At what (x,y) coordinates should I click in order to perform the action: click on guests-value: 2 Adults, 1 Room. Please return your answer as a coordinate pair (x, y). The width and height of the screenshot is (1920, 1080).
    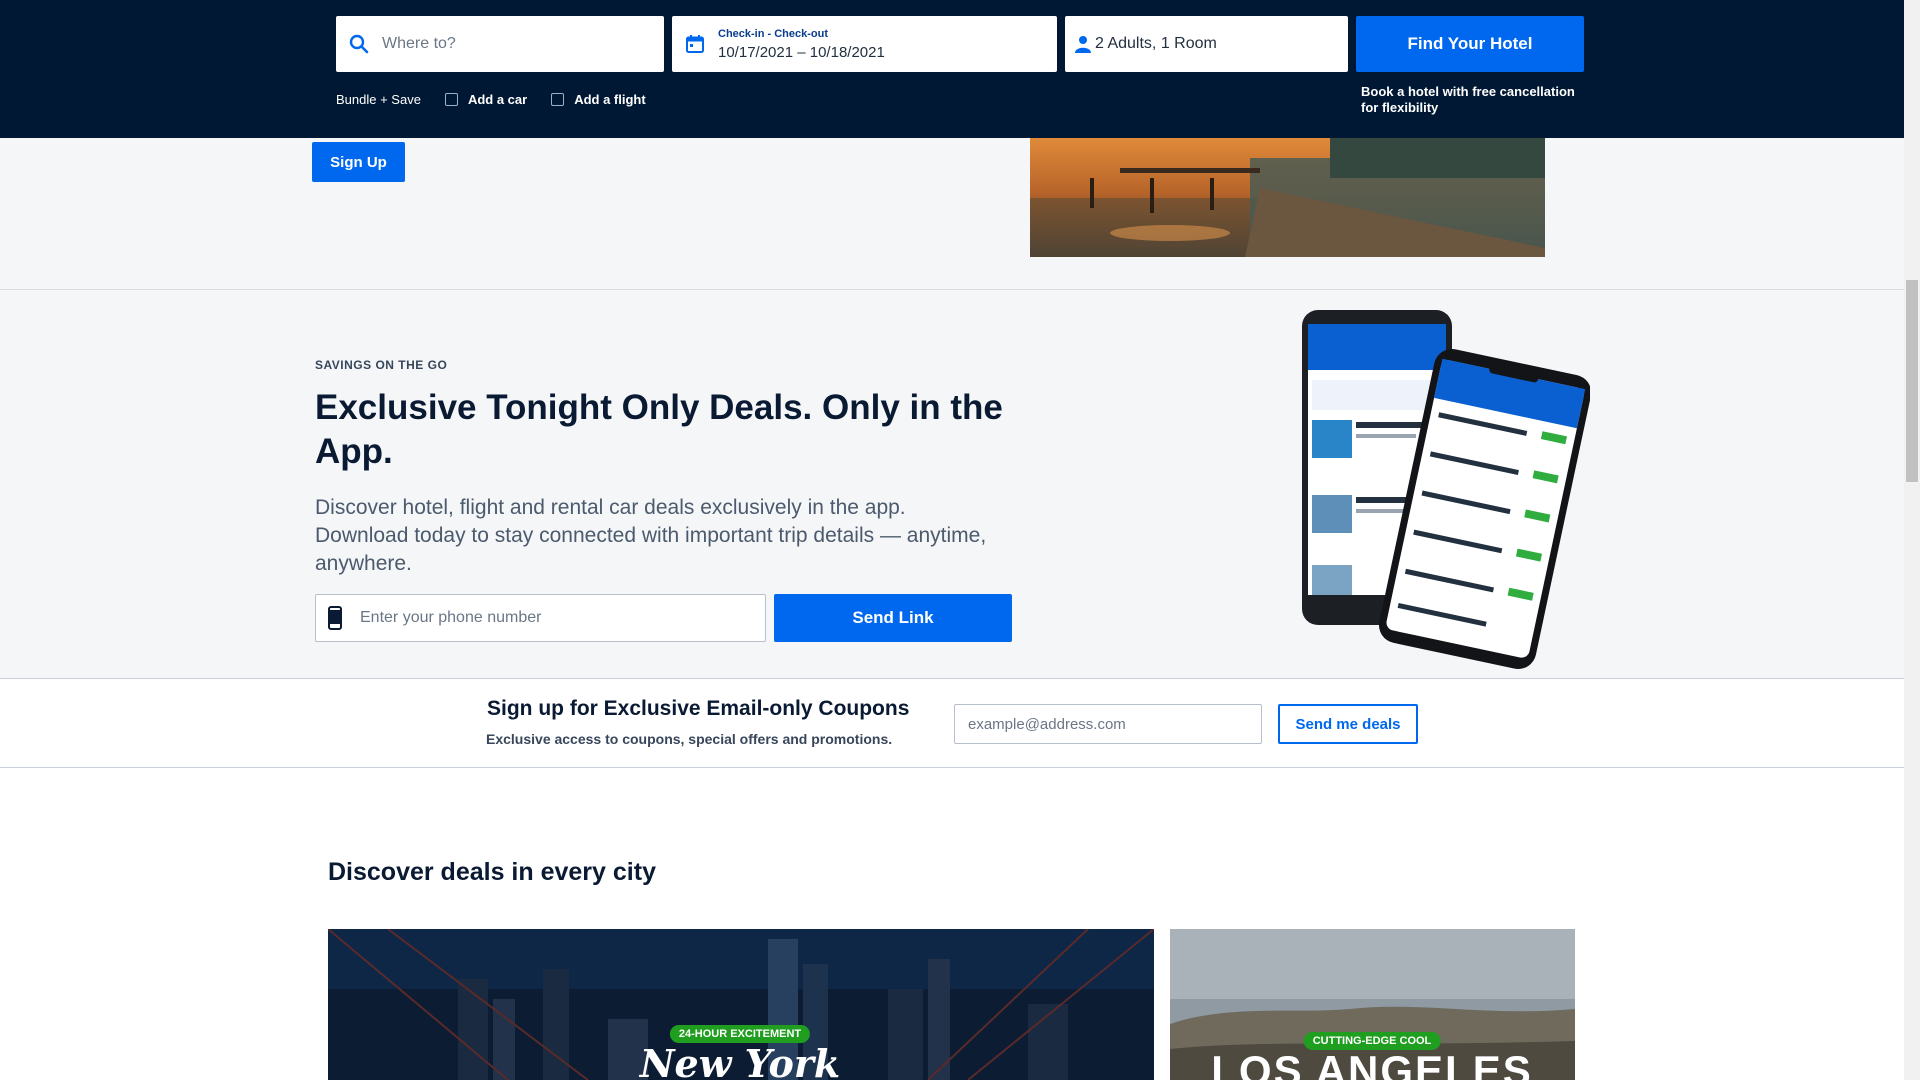
    Looking at the image, I should click on (1156, 44).